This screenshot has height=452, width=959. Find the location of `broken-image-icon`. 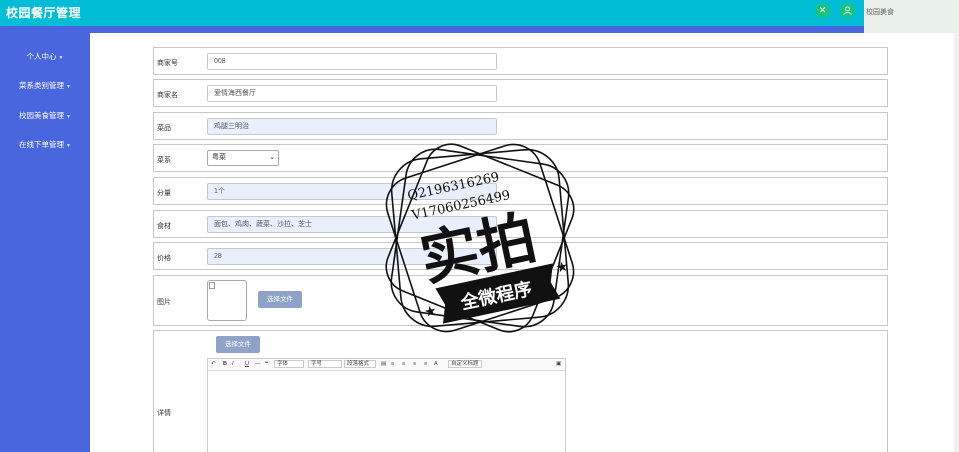

broken-image-icon is located at coordinates (212, 285).